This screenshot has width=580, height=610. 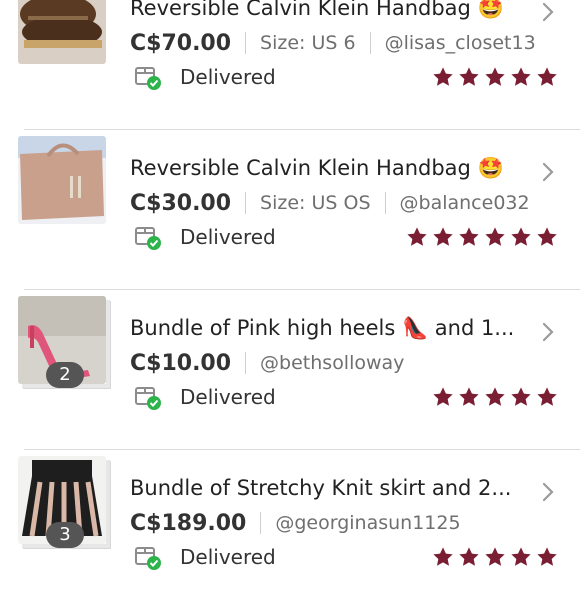 I want to click on handbag-image, so click(x=62, y=180).